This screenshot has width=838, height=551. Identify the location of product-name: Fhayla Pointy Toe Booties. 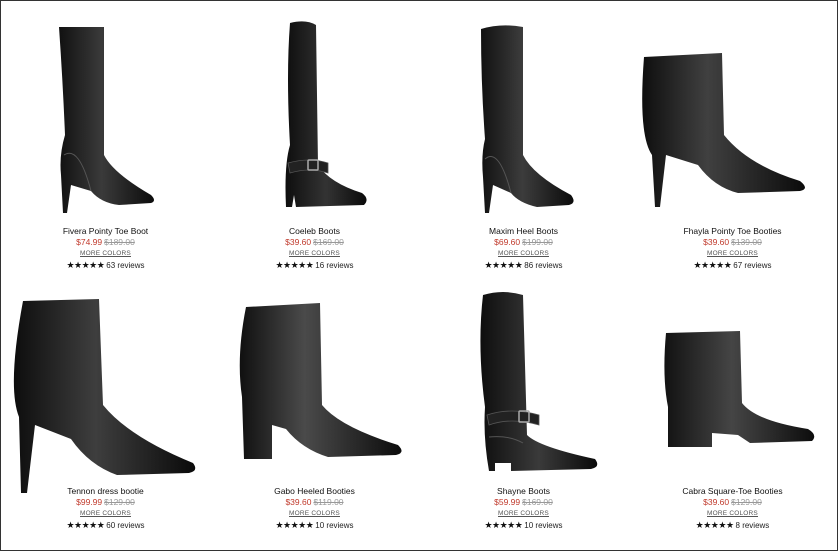
(732, 231).